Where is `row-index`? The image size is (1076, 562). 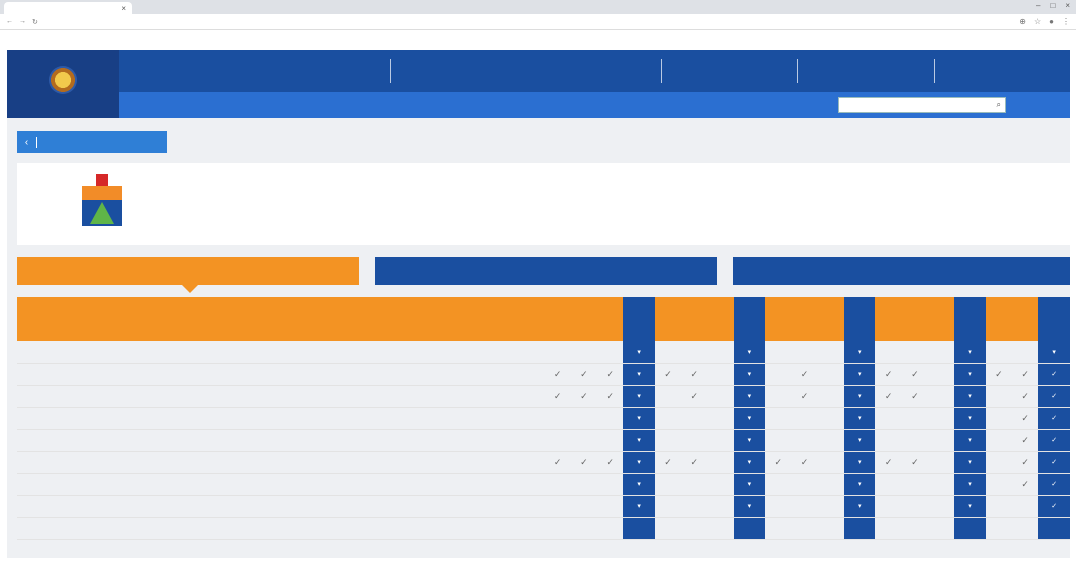 row-index is located at coordinates (25, 418).